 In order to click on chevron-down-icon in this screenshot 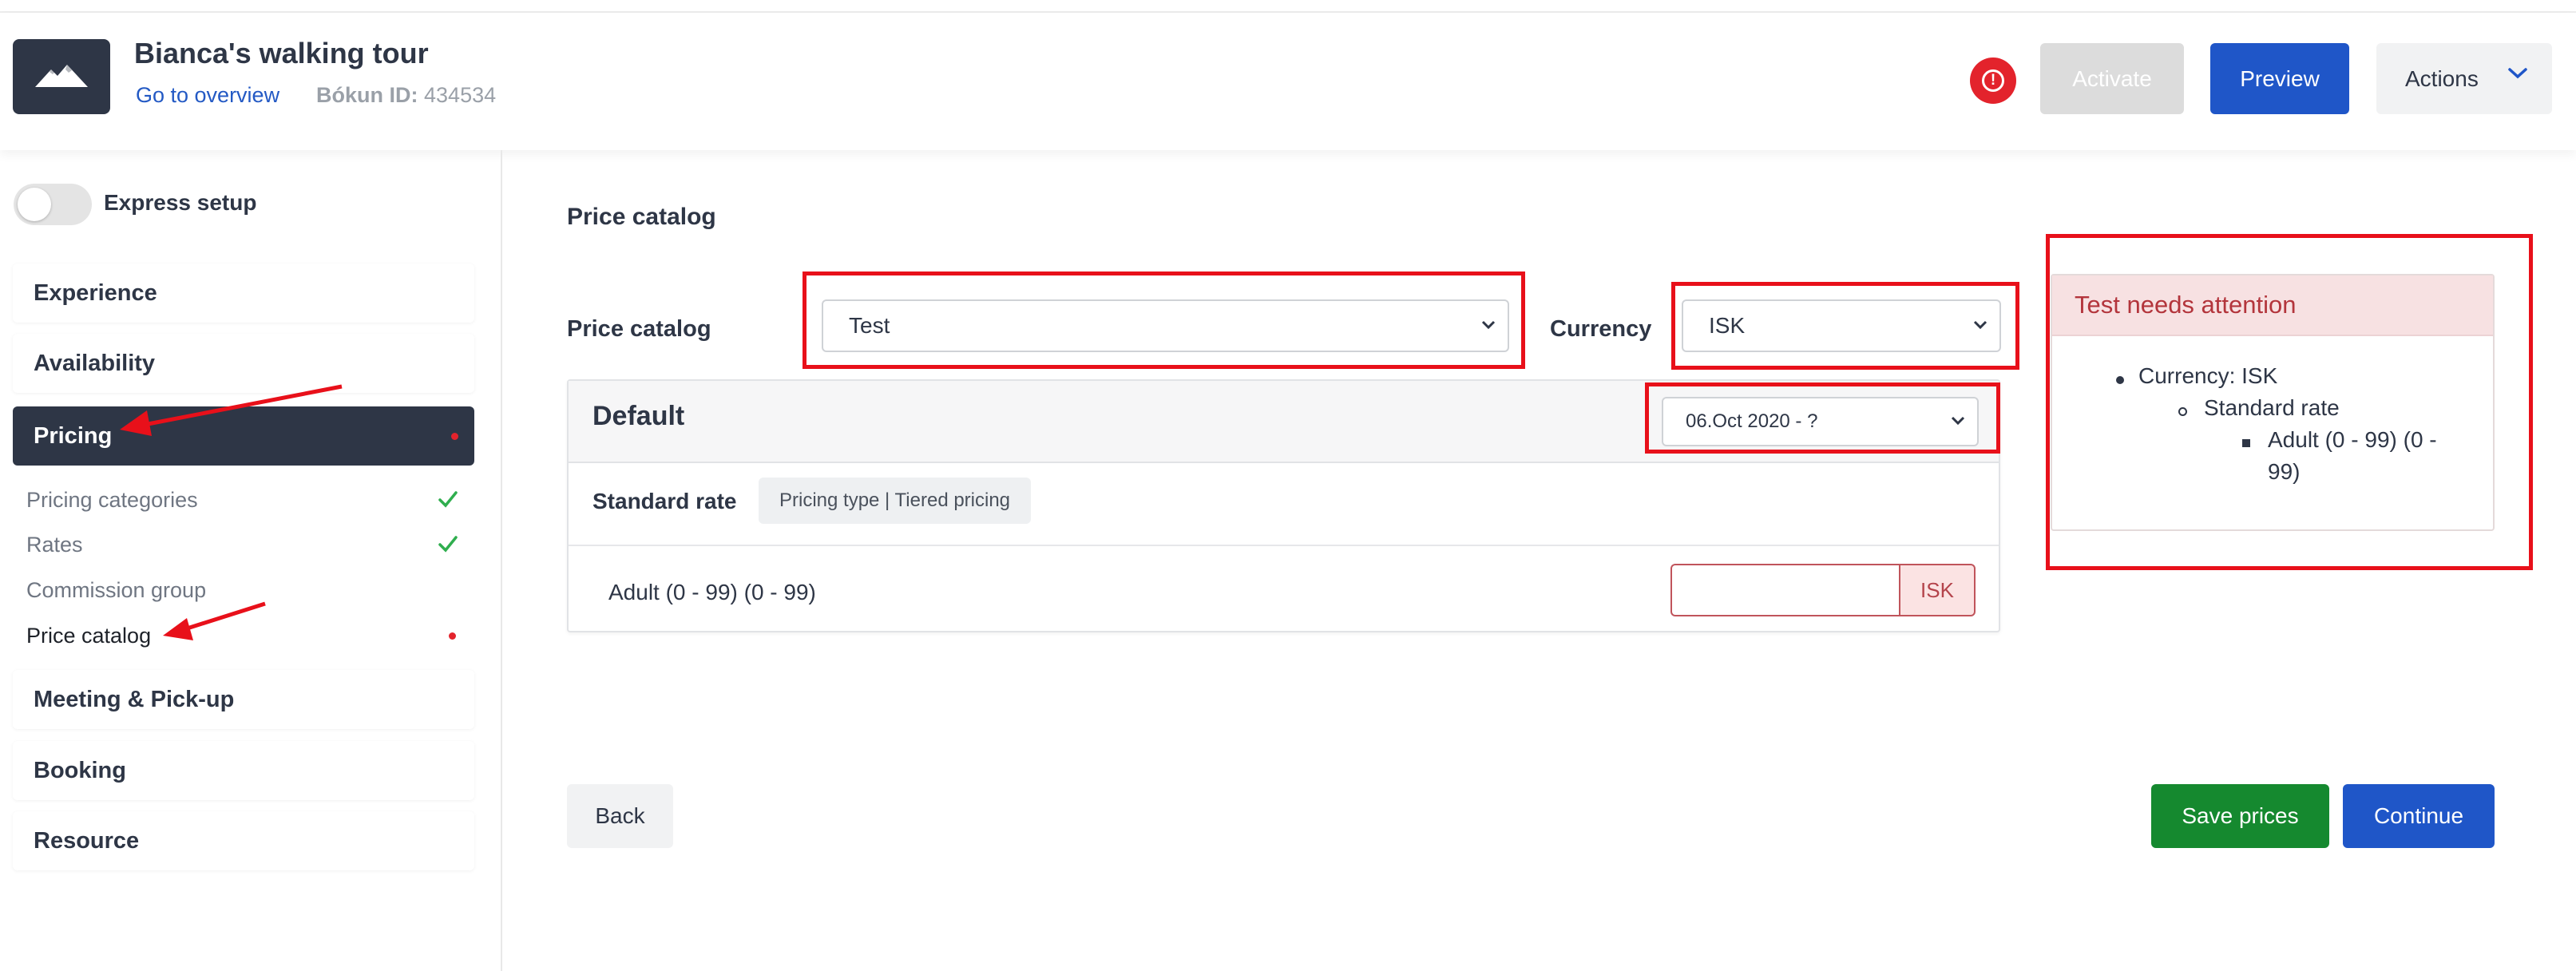, I will do `click(2517, 73)`.